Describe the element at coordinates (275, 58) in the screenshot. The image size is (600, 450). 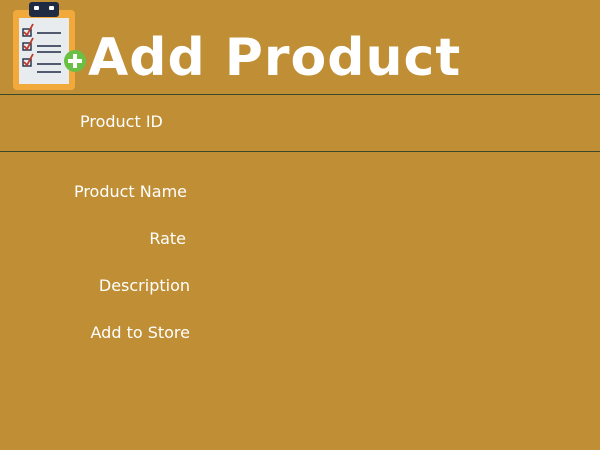
I see `page-title: Add Product` at that location.